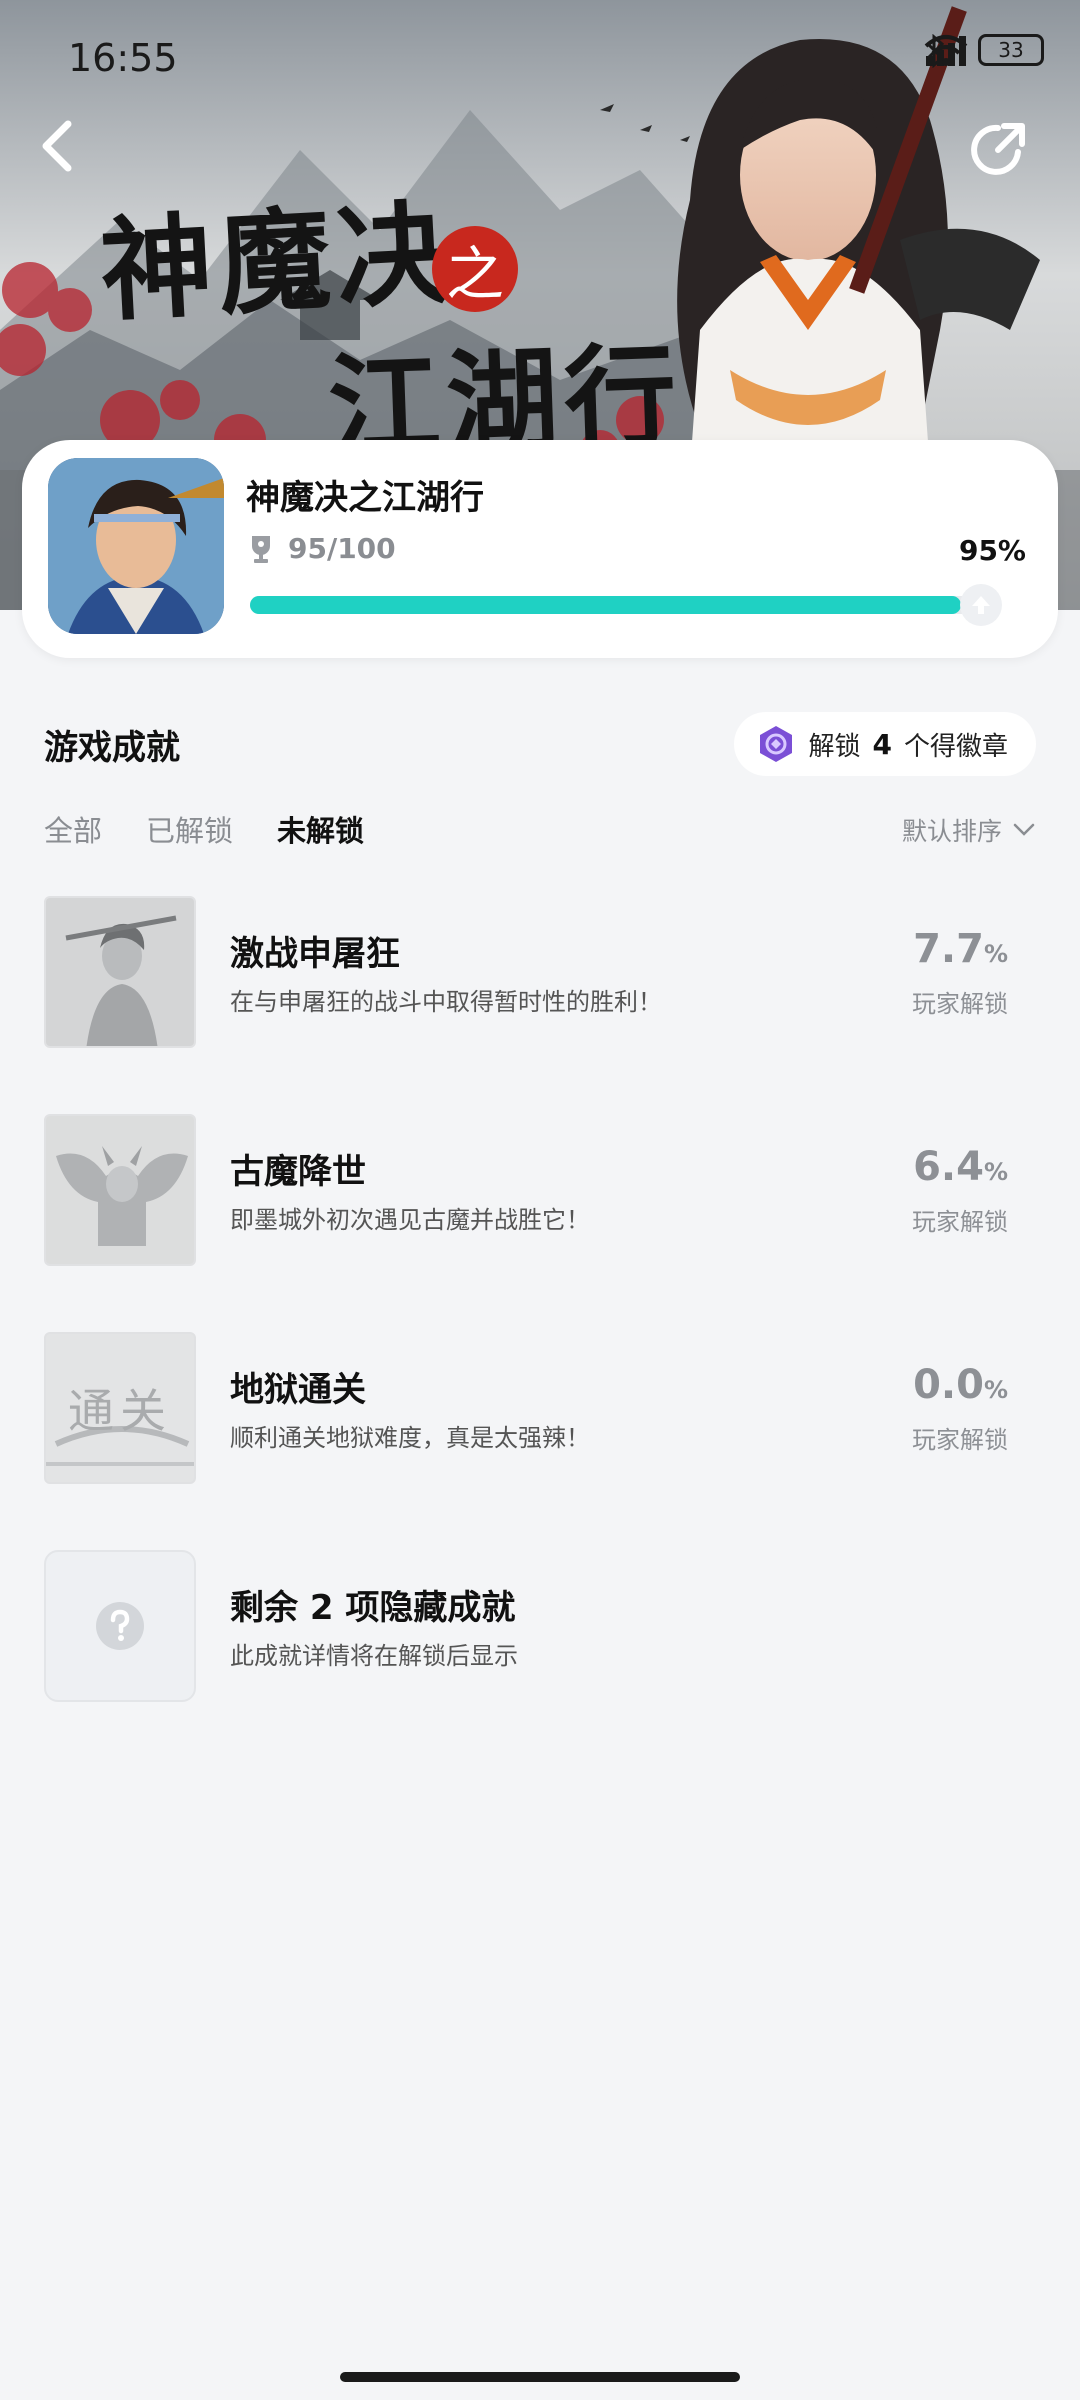 Image resolution: width=1080 pixels, height=2400 pixels. I want to click on achievement-percent-value: 0.0, so click(948, 1385).